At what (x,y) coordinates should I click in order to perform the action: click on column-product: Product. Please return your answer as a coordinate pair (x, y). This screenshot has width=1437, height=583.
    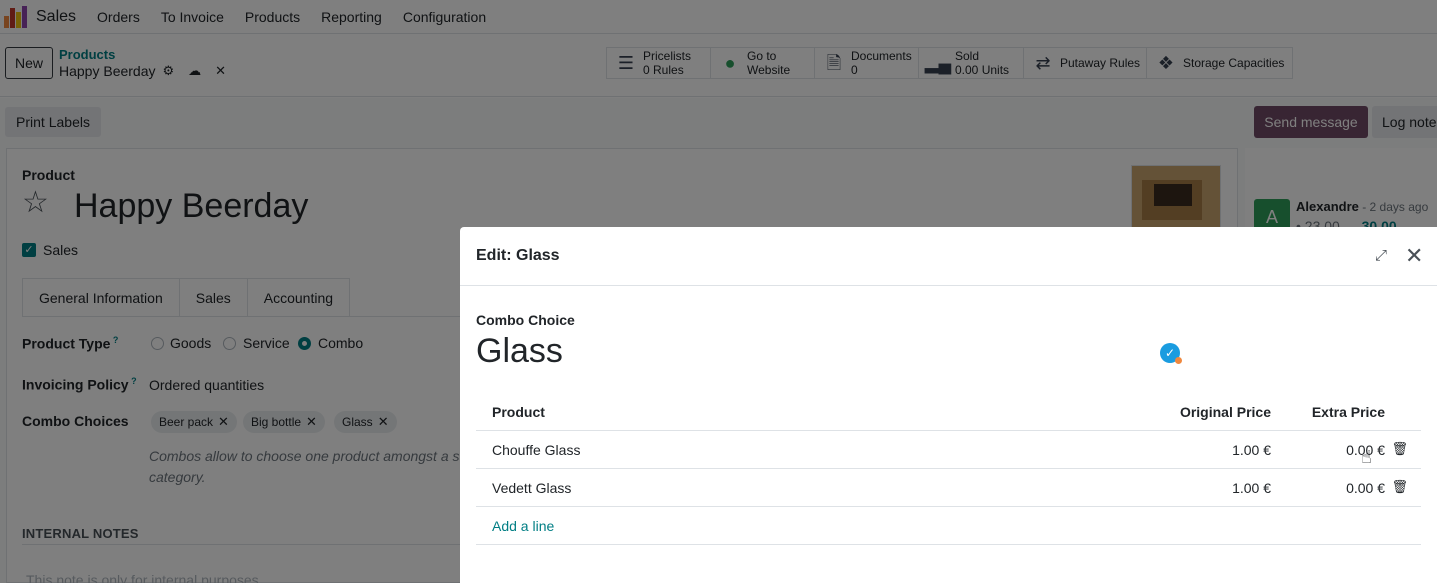
    Looking at the image, I should click on (518, 412).